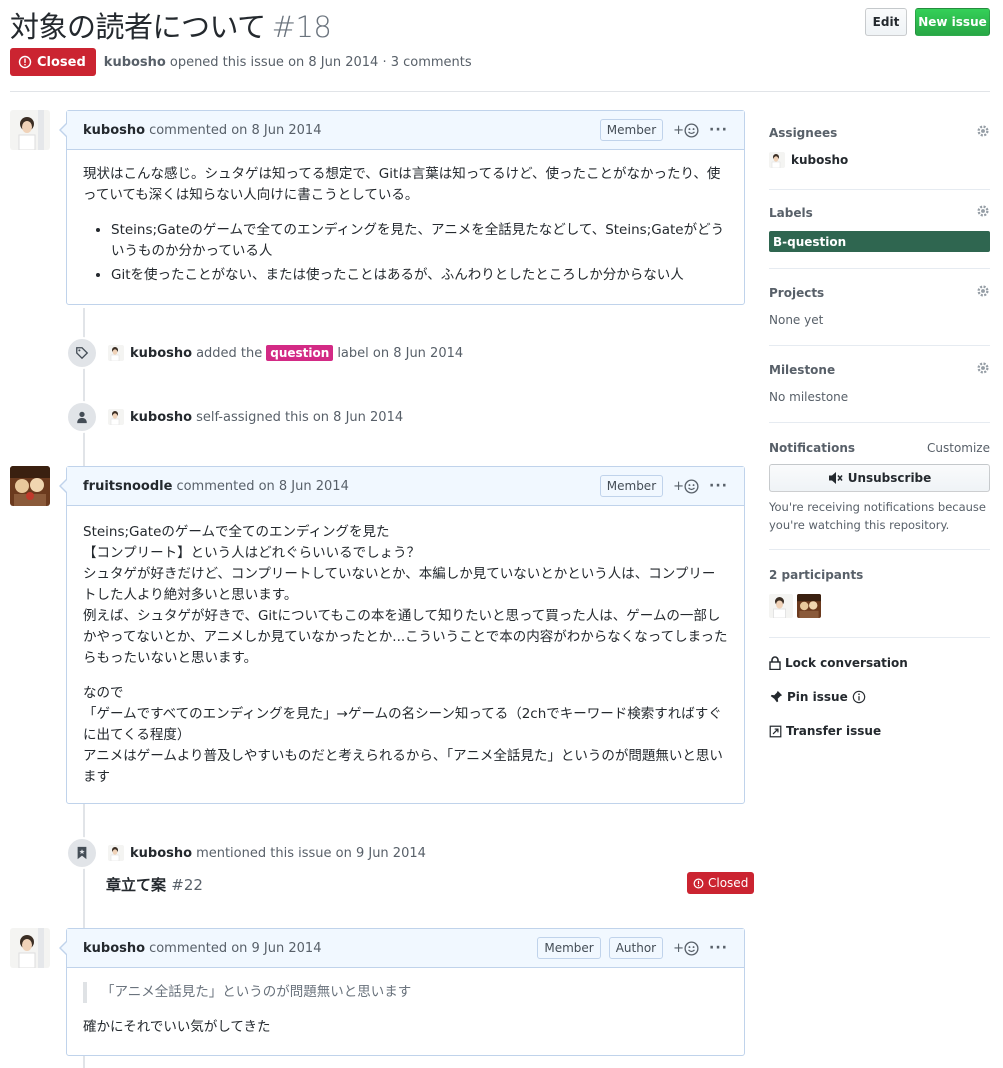  I want to click on assignee-name: kubosho, so click(819, 160).